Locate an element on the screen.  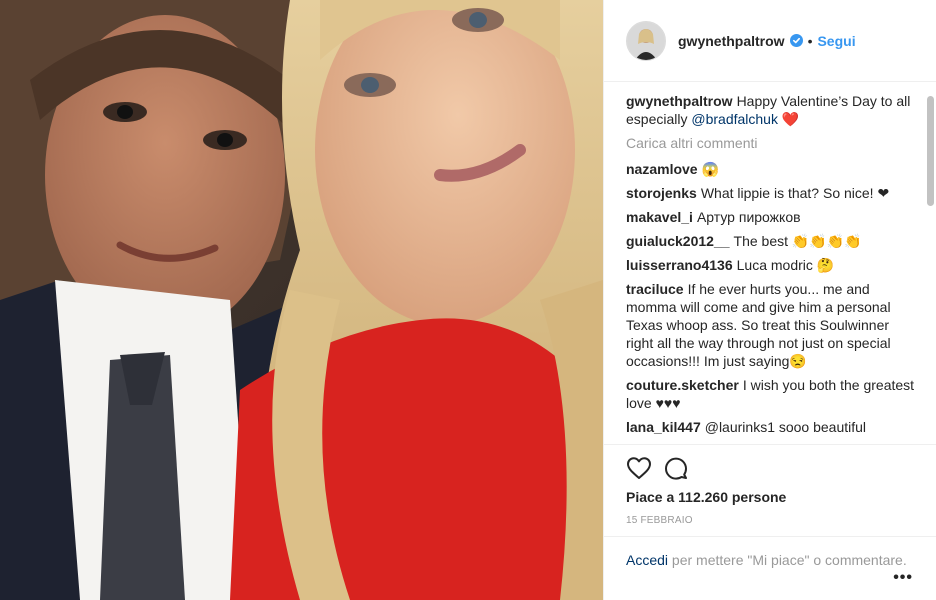
post-author-username: gwynethpaltrow is located at coordinates (731, 41).